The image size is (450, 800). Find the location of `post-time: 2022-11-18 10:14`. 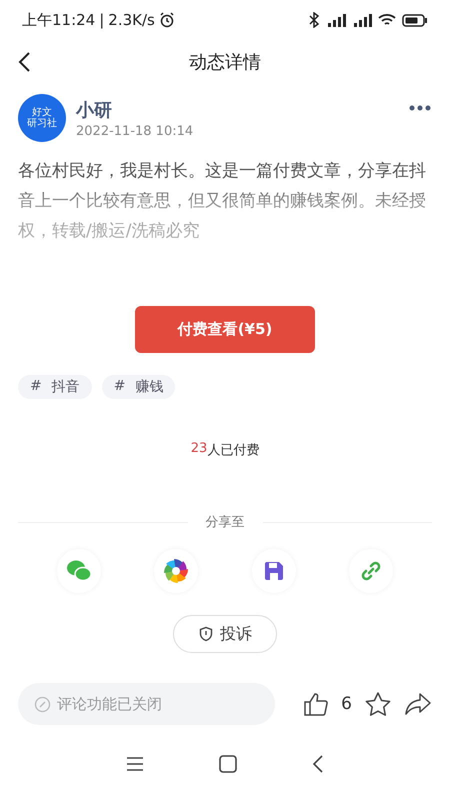

post-time: 2022-11-18 10:14 is located at coordinates (135, 131).